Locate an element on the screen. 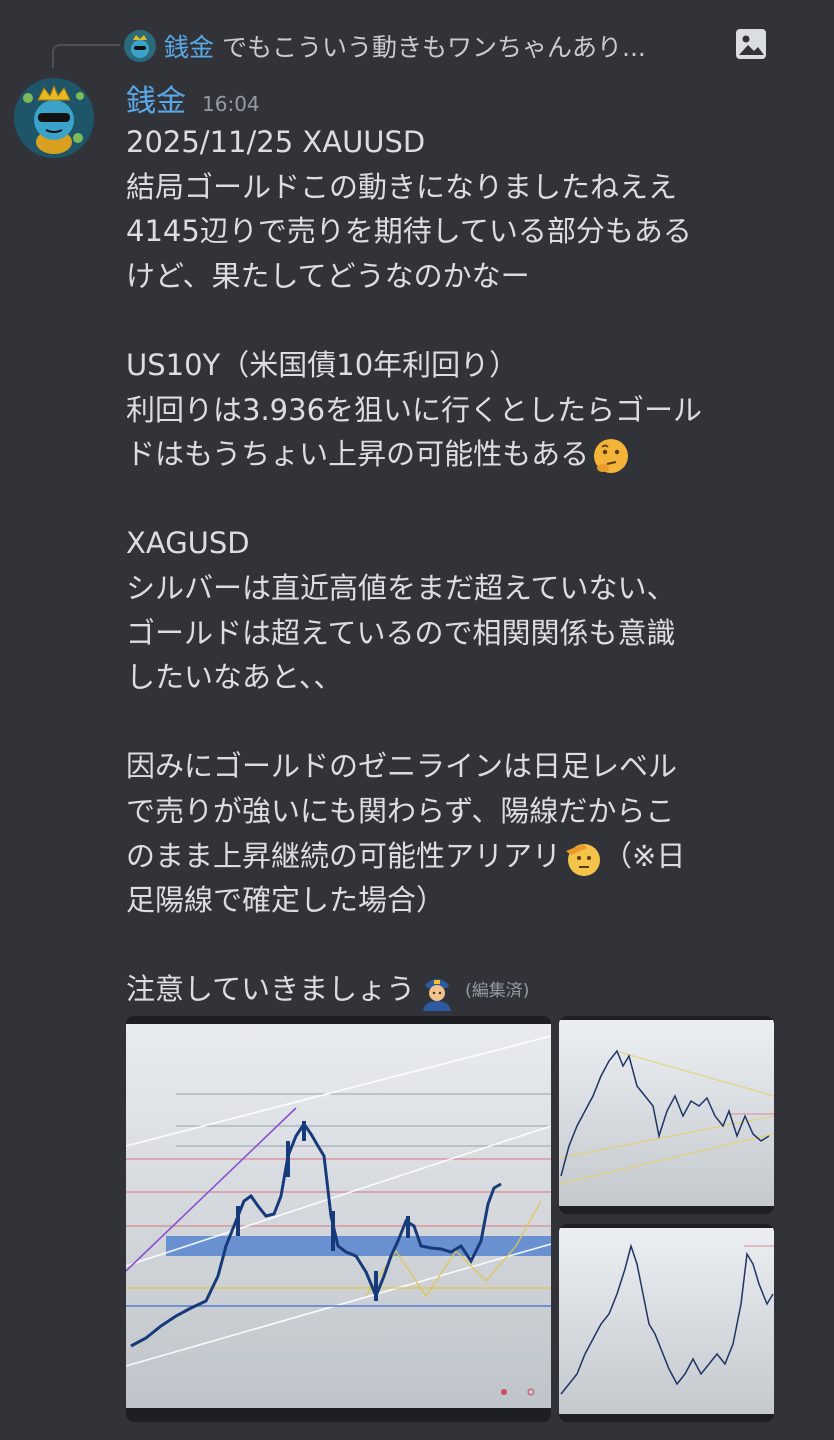 This screenshot has width=834, height=1440. message-author: 銭金 is located at coordinates (156, 98).